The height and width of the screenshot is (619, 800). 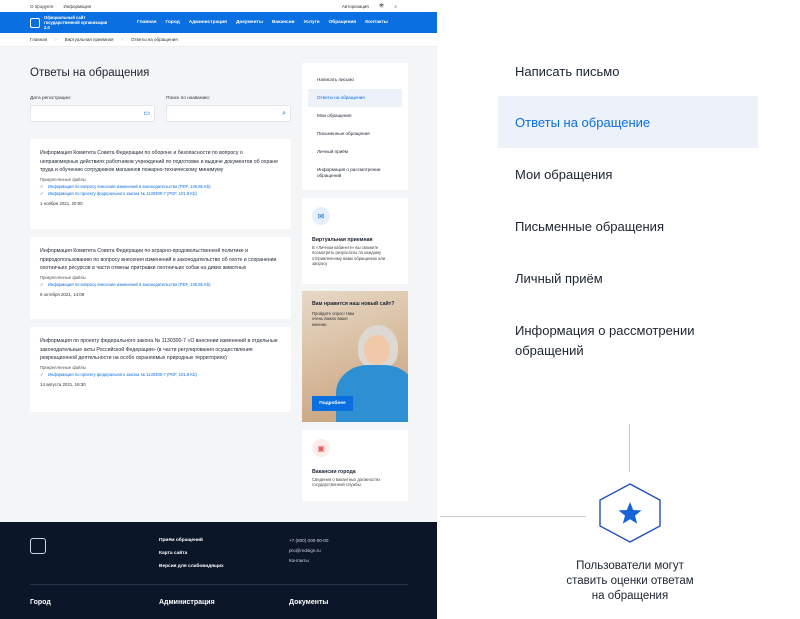 What do you see at coordinates (147, 22) in the screenshot?
I see `nav-item-home: Главная` at bounding box center [147, 22].